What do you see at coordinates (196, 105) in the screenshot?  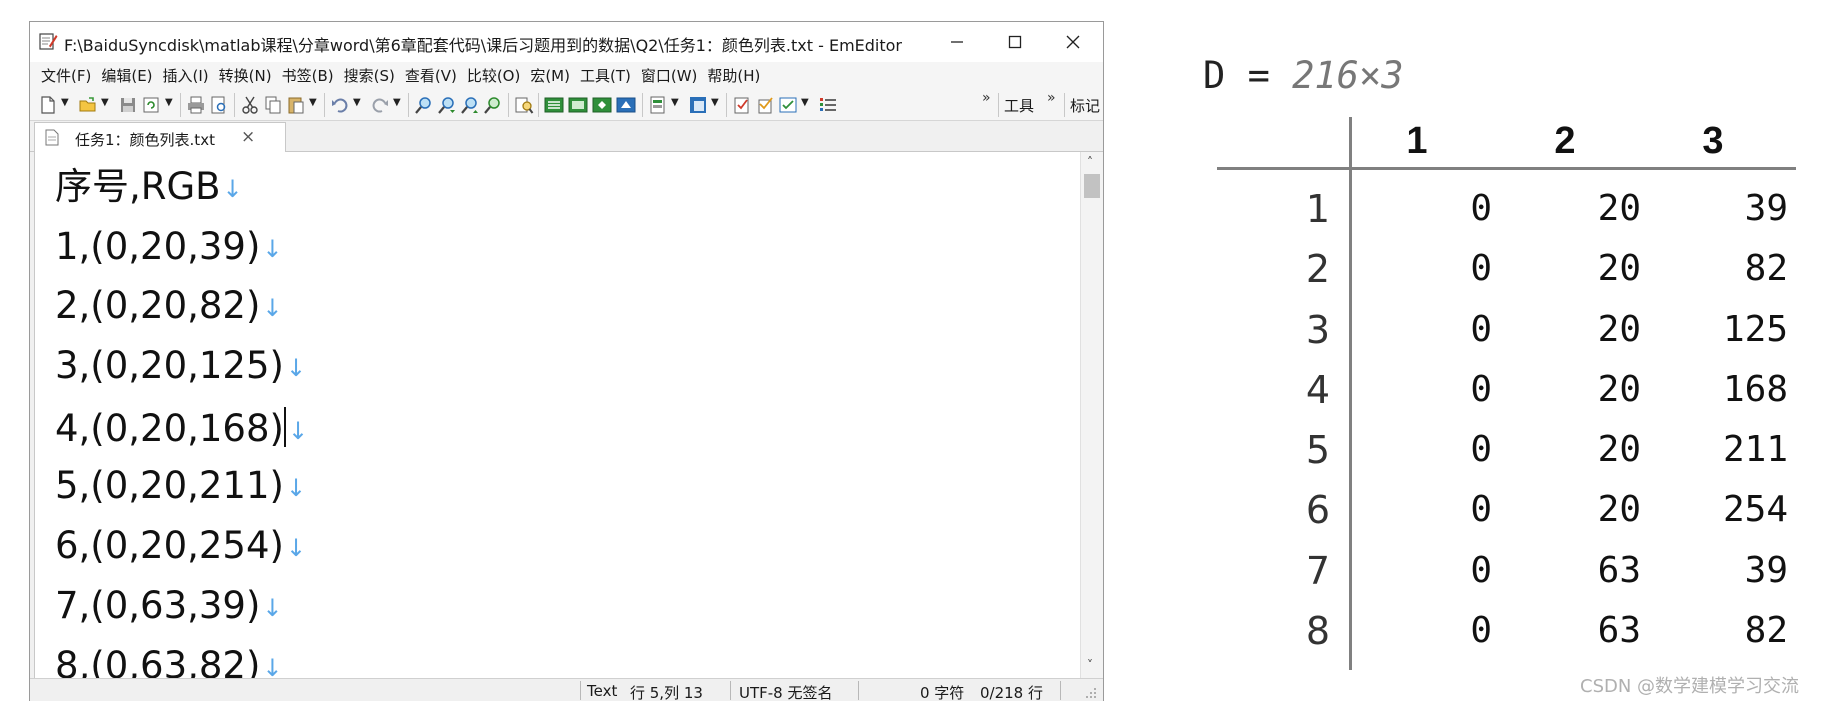 I see `print-icon` at bounding box center [196, 105].